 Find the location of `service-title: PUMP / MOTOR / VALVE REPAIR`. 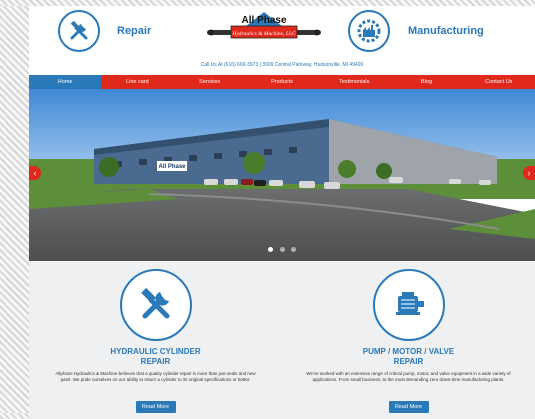

service-title: PUMP / MOTOR / VALVE REPAIR is located at coordinates (408, 357).